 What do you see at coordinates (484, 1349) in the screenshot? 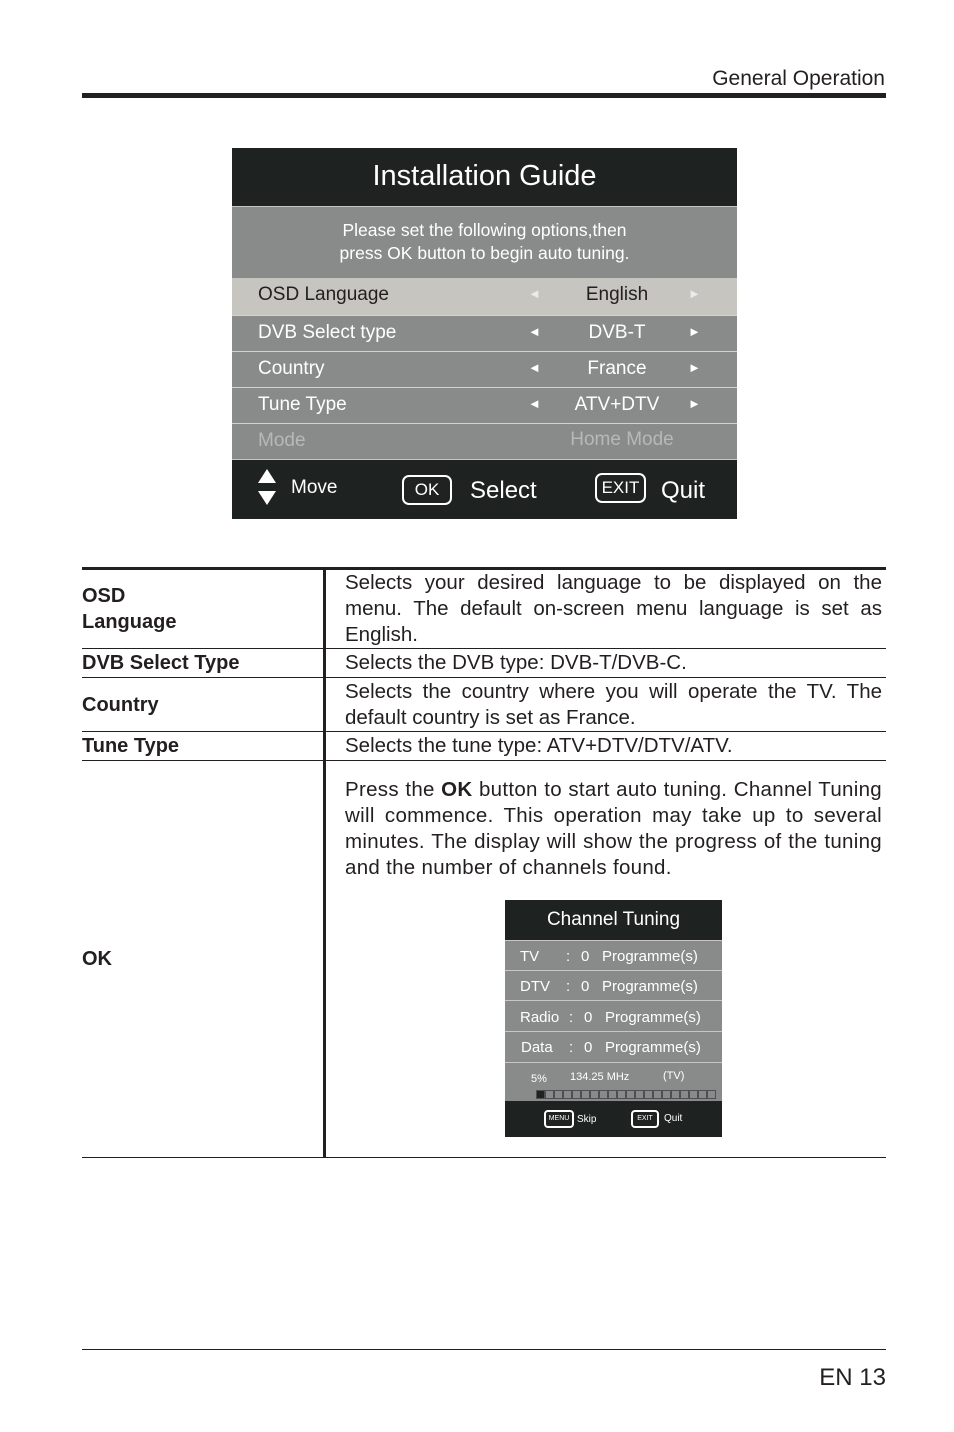
I see `footer-divider` at bounding box center [484, 1349].